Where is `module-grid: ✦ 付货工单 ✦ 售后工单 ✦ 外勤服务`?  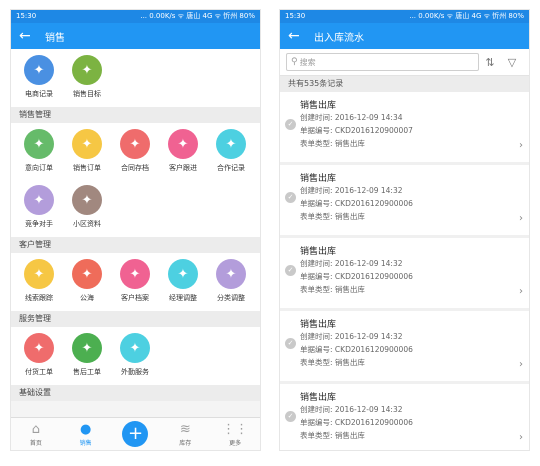 module-grid: ✦ 付货工单 ✦ 售后工单 ✦ 外勤服务 is located at coordinates (135, 356).